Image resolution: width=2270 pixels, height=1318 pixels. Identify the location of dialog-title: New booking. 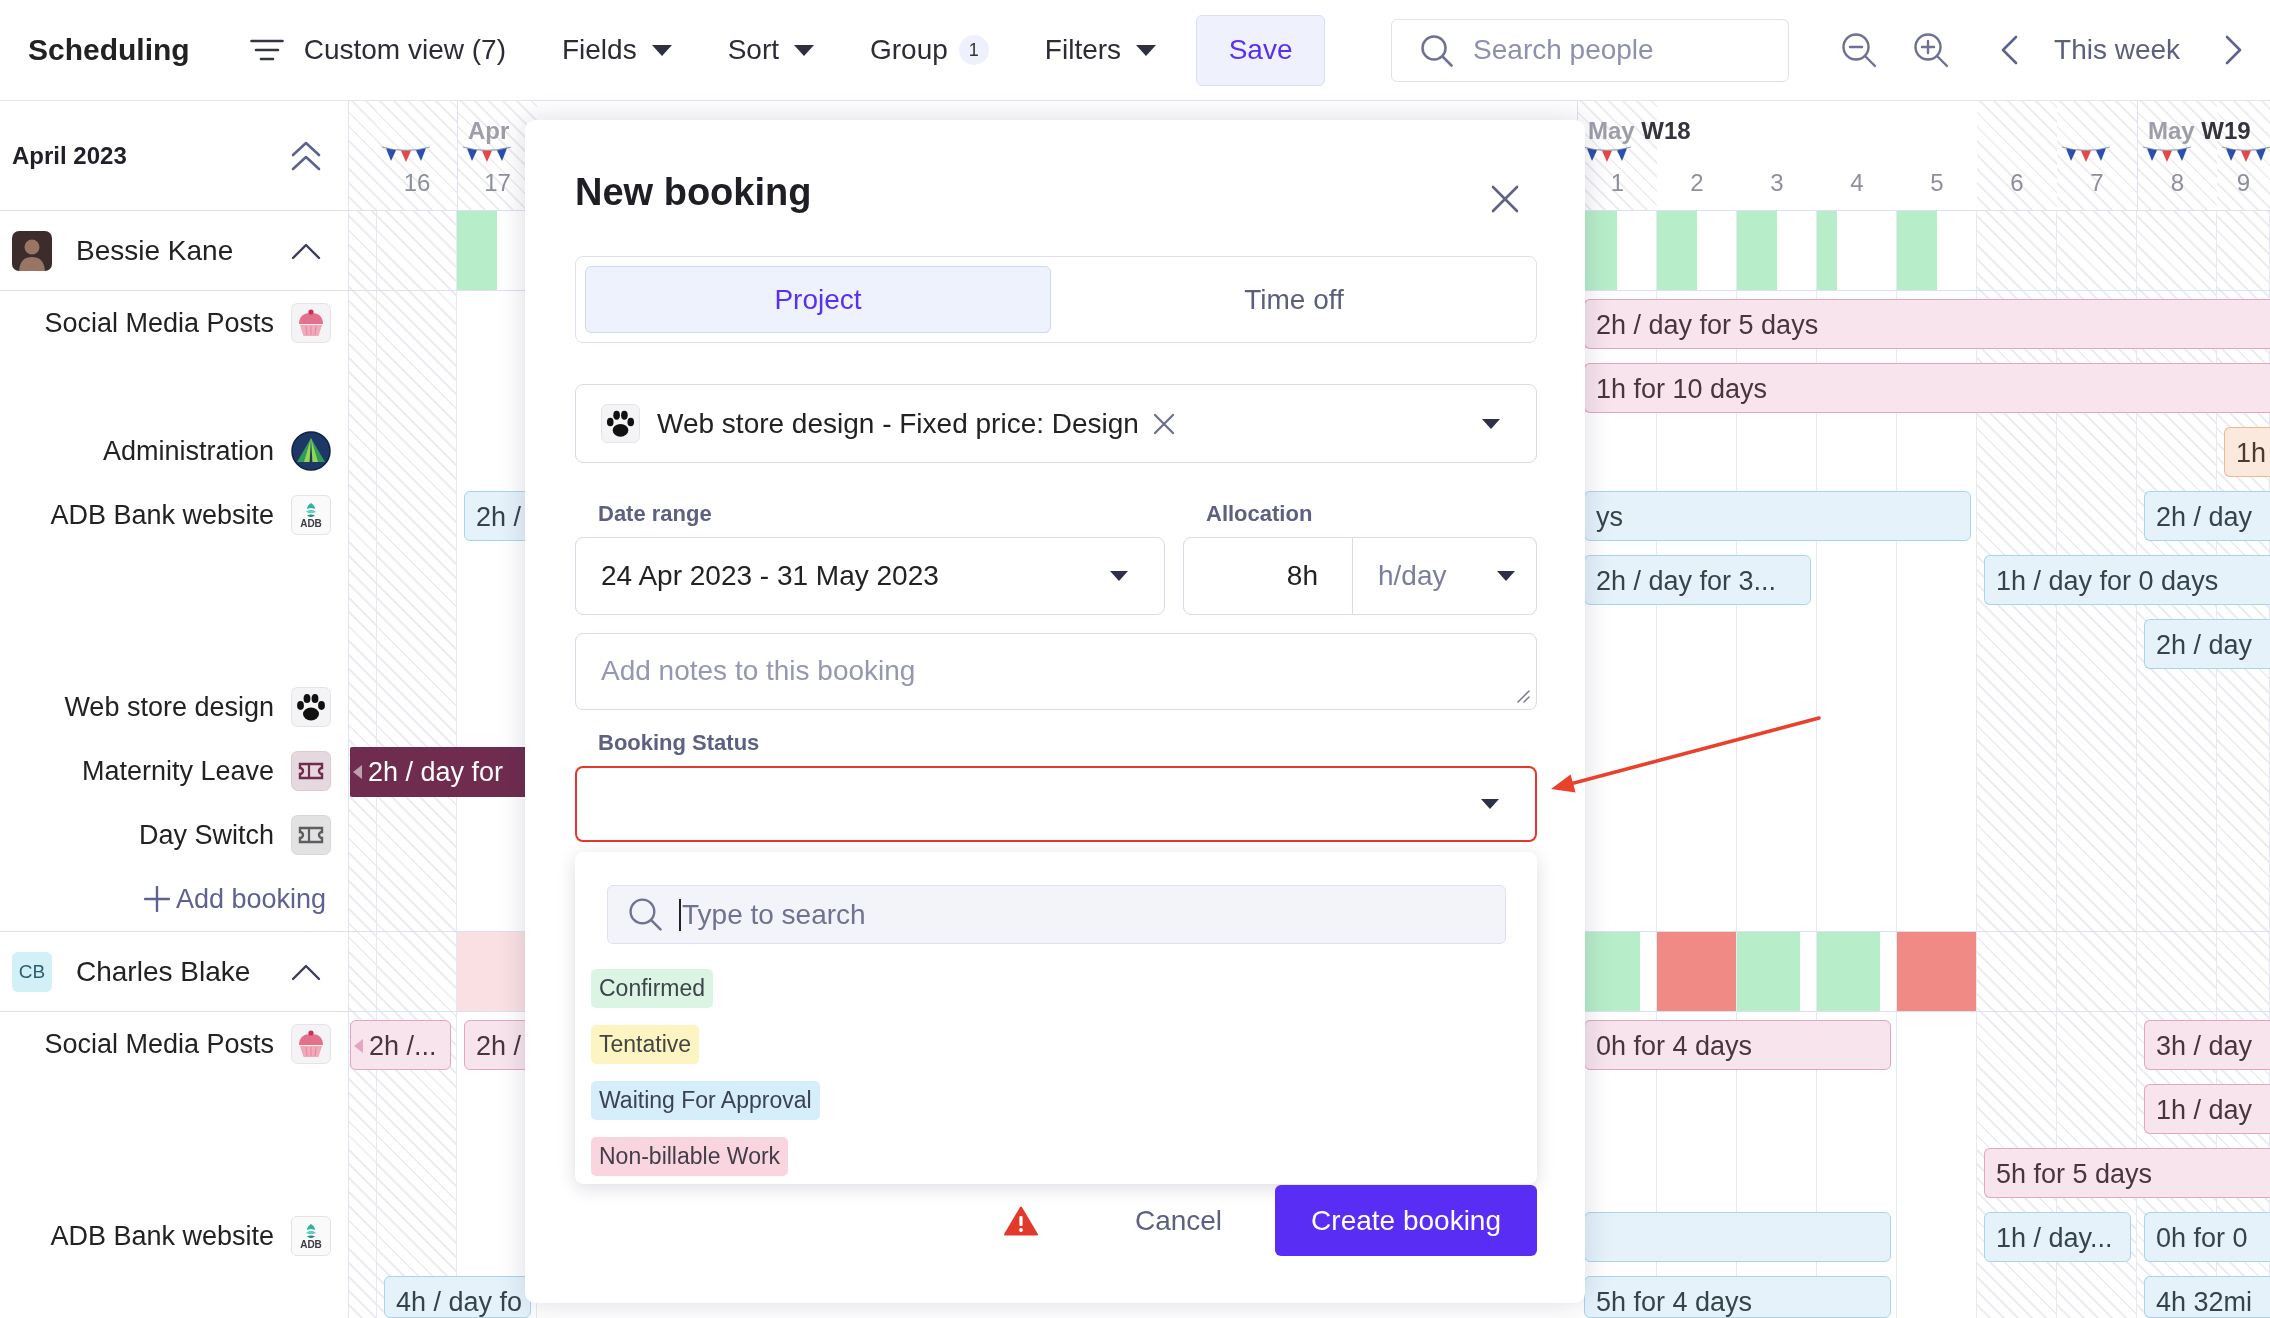
(693, 192).